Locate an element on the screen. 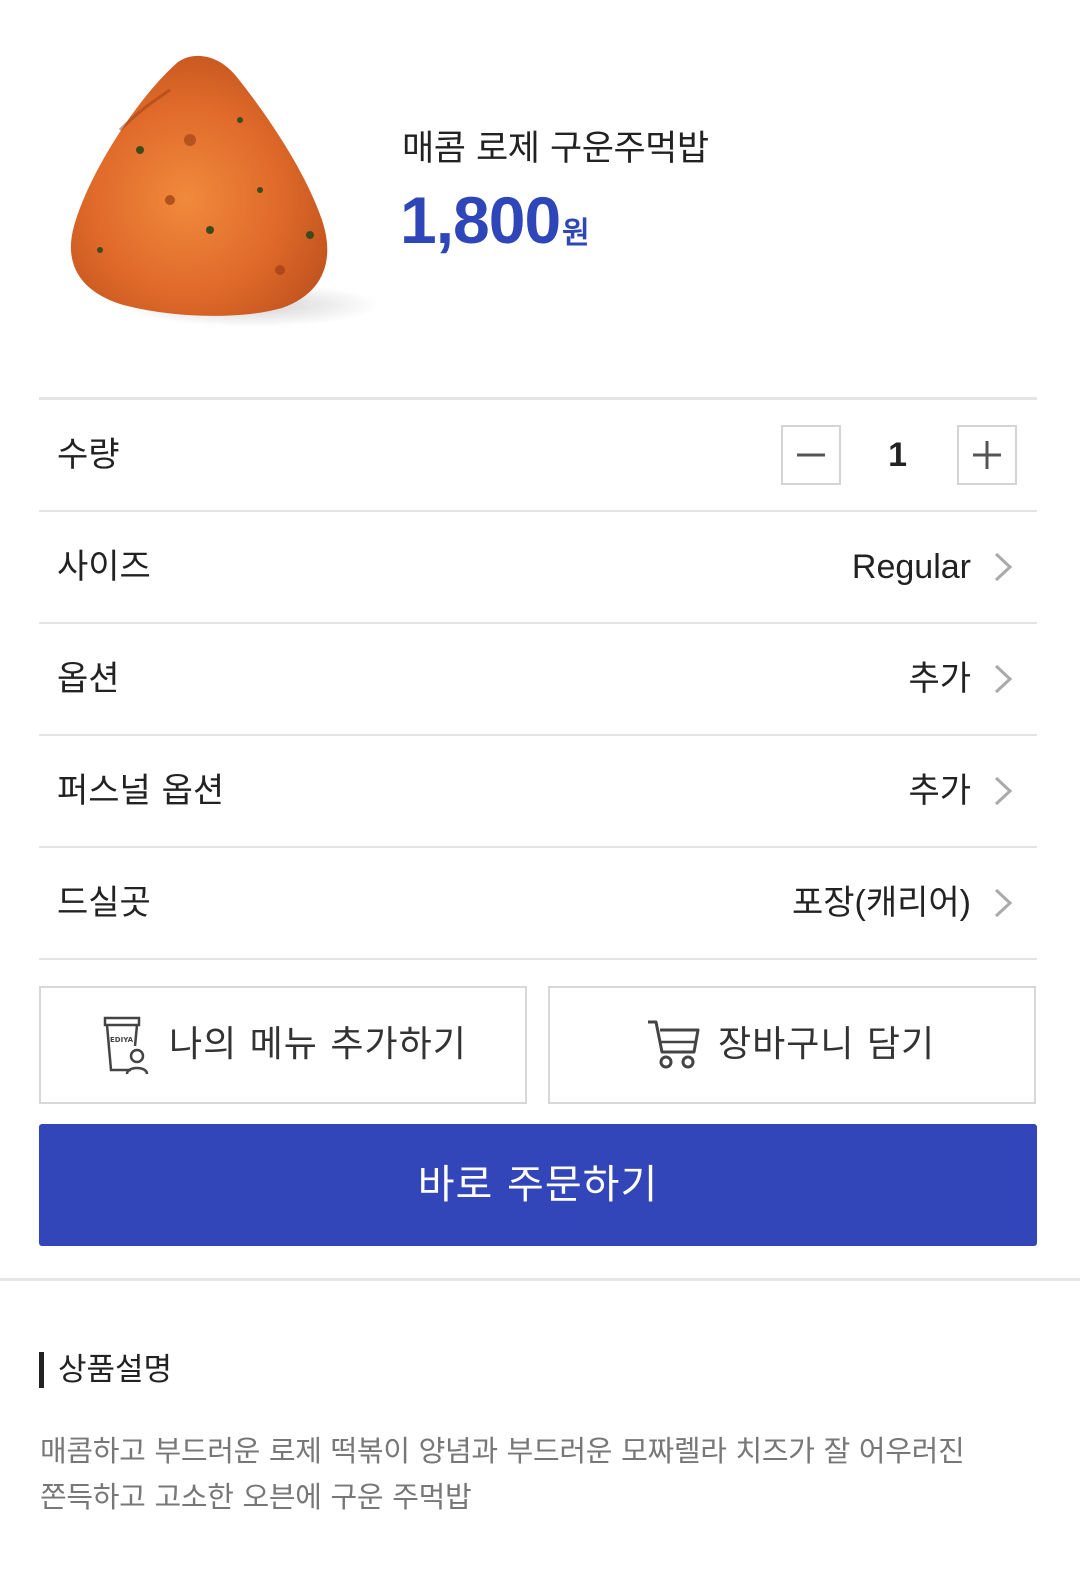 Image resolution: width=1080 pixels, height=1576 pixels. product-image is located at coordinates (225, 191).